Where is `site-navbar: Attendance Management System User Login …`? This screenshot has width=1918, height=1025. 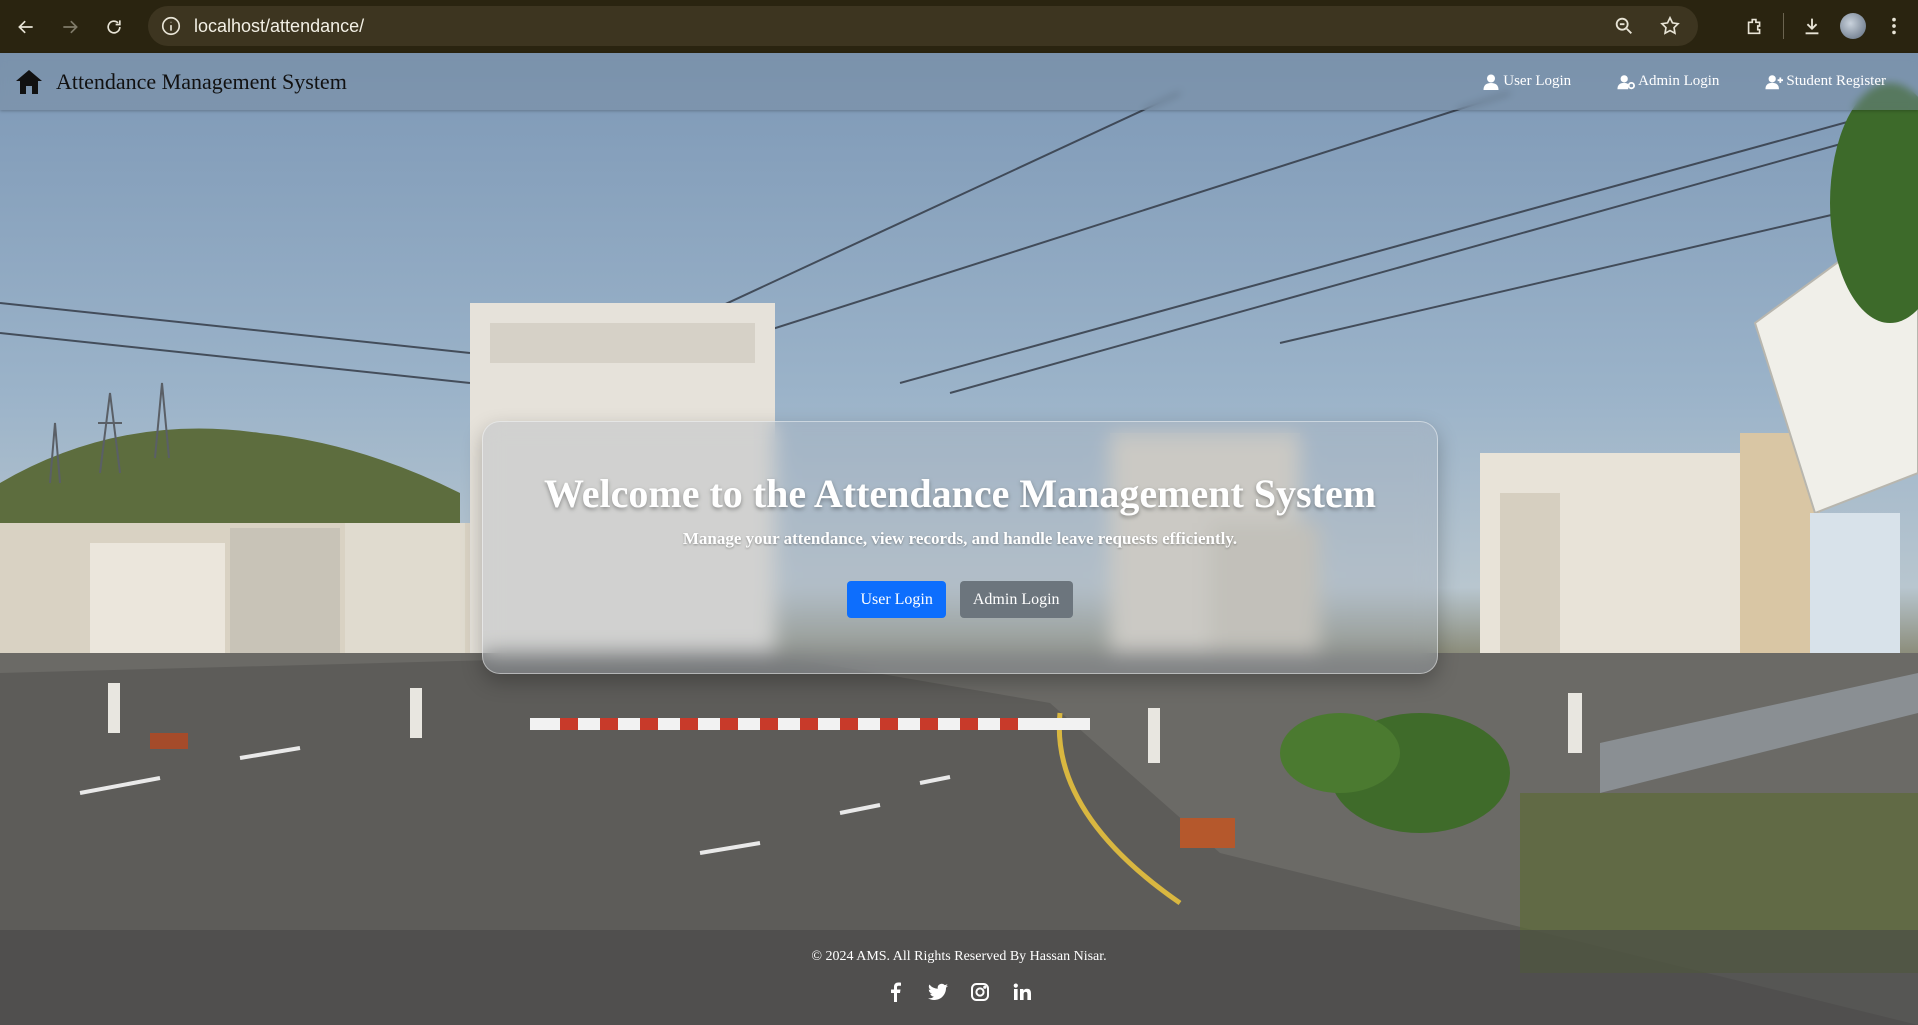 site-navbar: Attendance Management System User Login … is located at coordinates (959, 81).